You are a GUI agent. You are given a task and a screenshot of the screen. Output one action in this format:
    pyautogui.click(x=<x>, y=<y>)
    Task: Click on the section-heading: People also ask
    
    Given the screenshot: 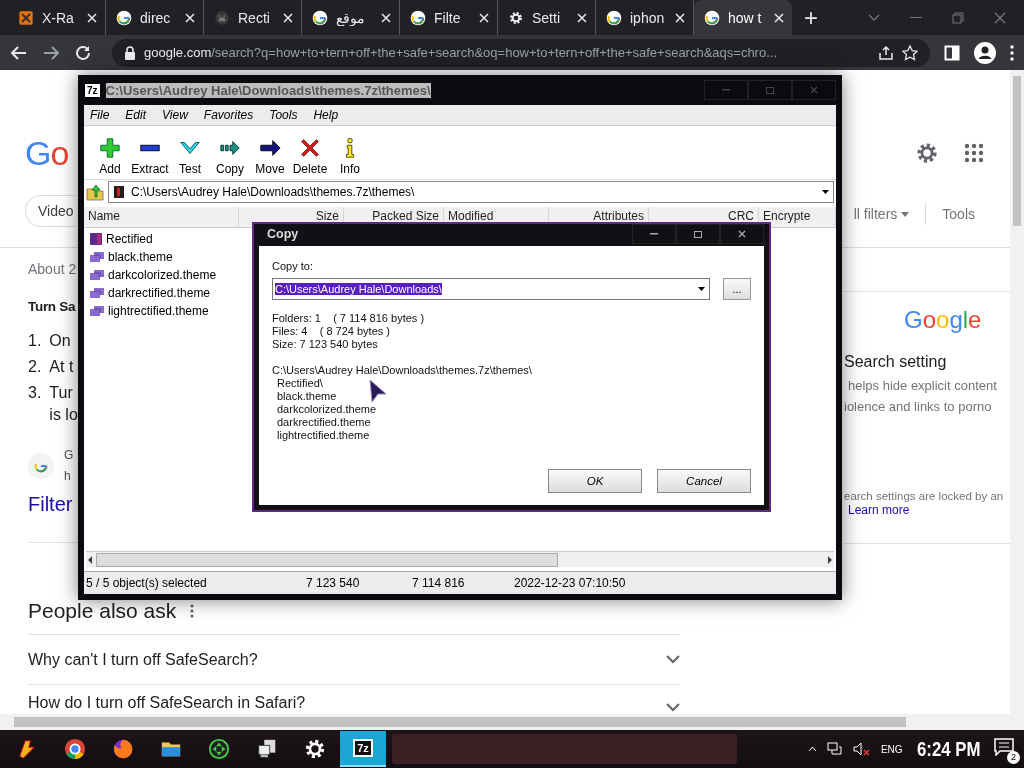 What is the action you would take?
    pyautogui.click(x=102, y=610)
    